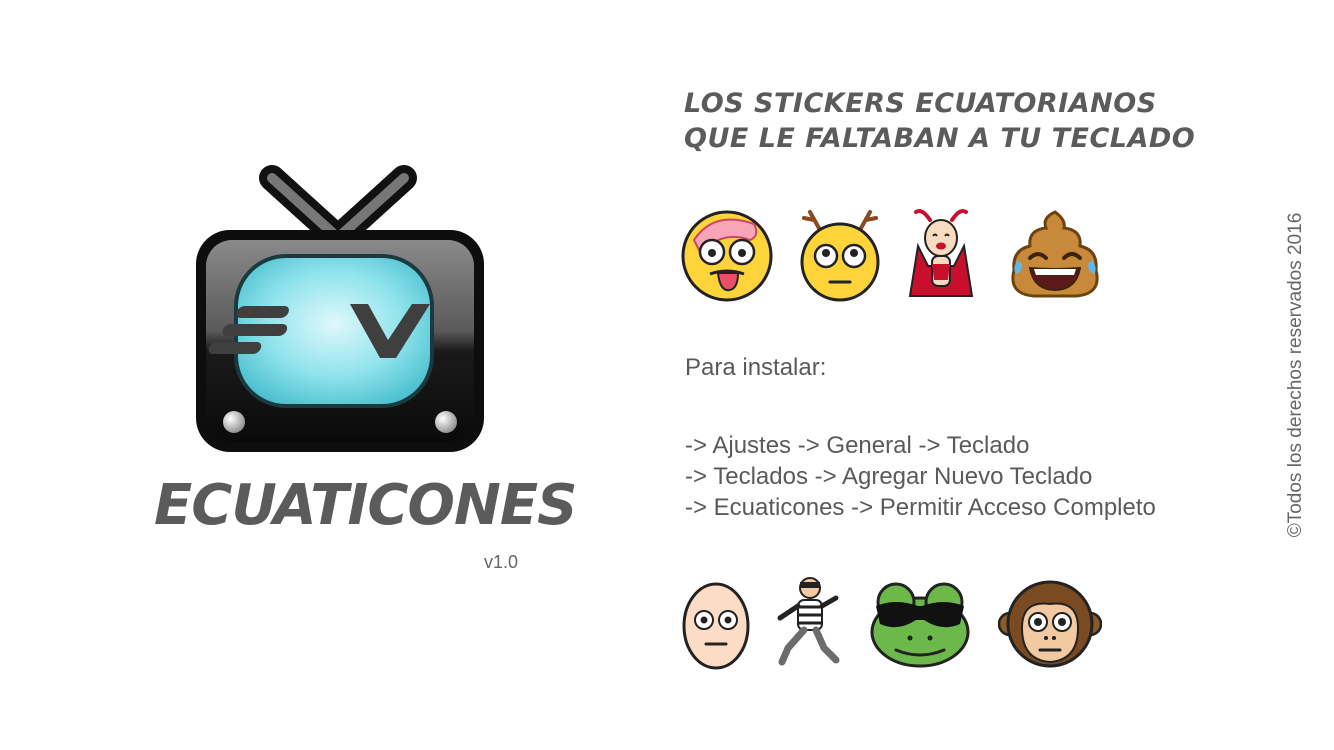 This screenshot has height=750, width=1334. What do you see at coordinates (756, 367) in the screenshot?
I see `install-title: Para instalar:` at bounding box center [756, 367].